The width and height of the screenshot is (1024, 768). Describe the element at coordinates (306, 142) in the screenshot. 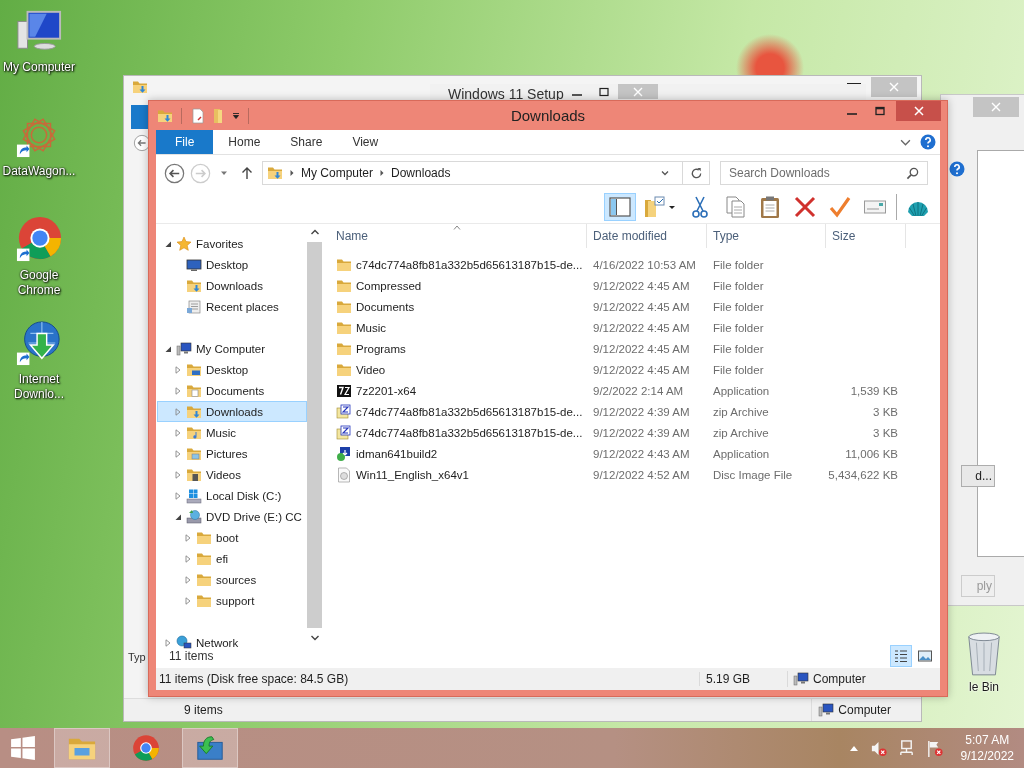

I see `ribbon-tab: Share` at that location.